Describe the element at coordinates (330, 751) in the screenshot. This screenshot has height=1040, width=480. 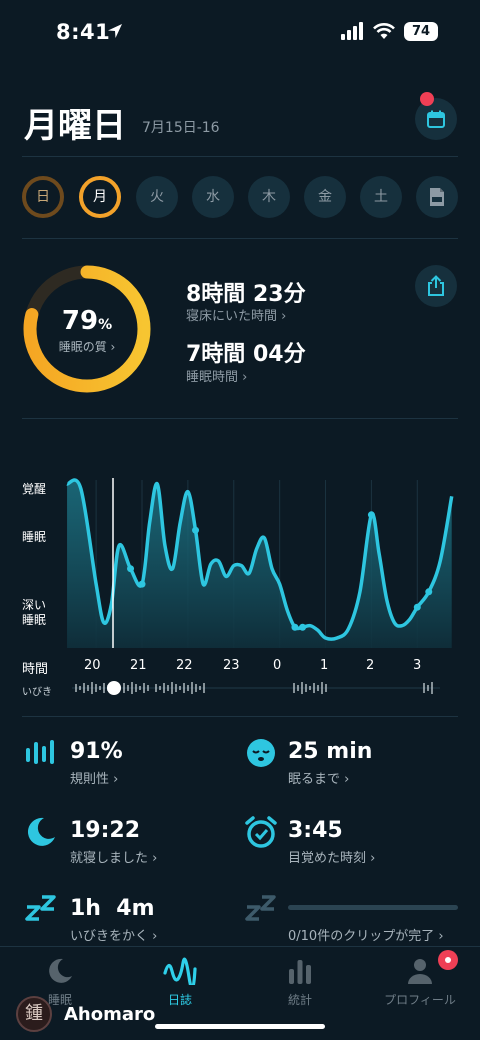
I see `fall-asleep-value: 25 min` at that location.